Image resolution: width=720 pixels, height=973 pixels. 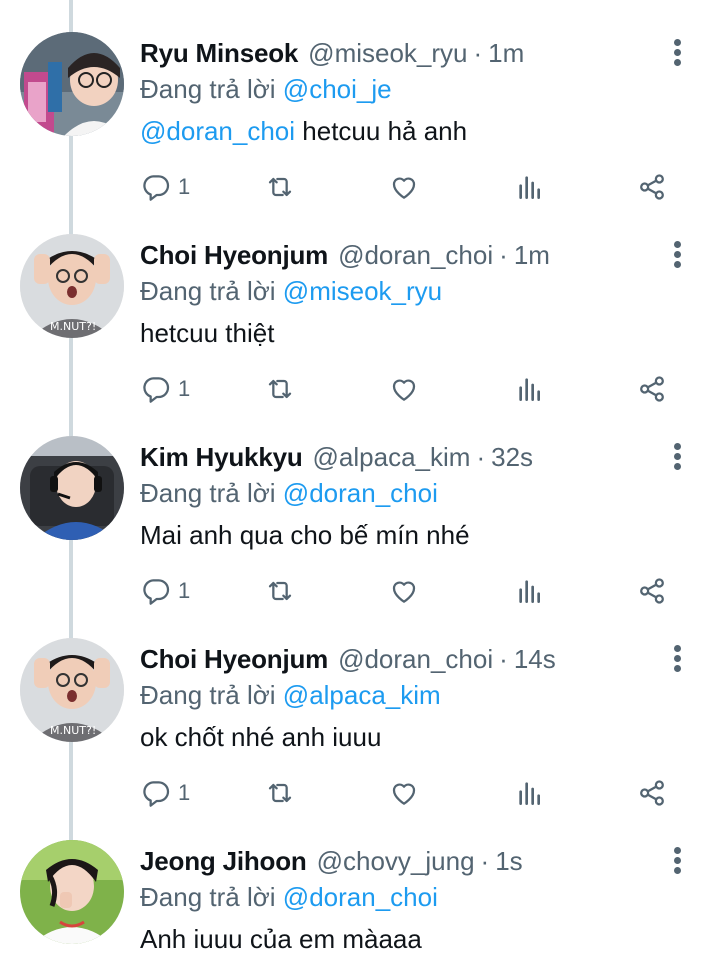 I want to click on tweet-header: Kim Hyukkyu @alpaca_kim · 32s, so click(x=336, y=457).